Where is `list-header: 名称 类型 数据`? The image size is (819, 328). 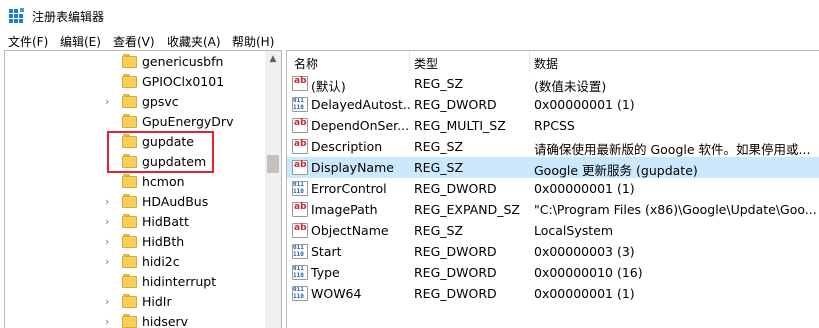 list-header: 名称 类型 数据 is located at coordinates (553, 62).